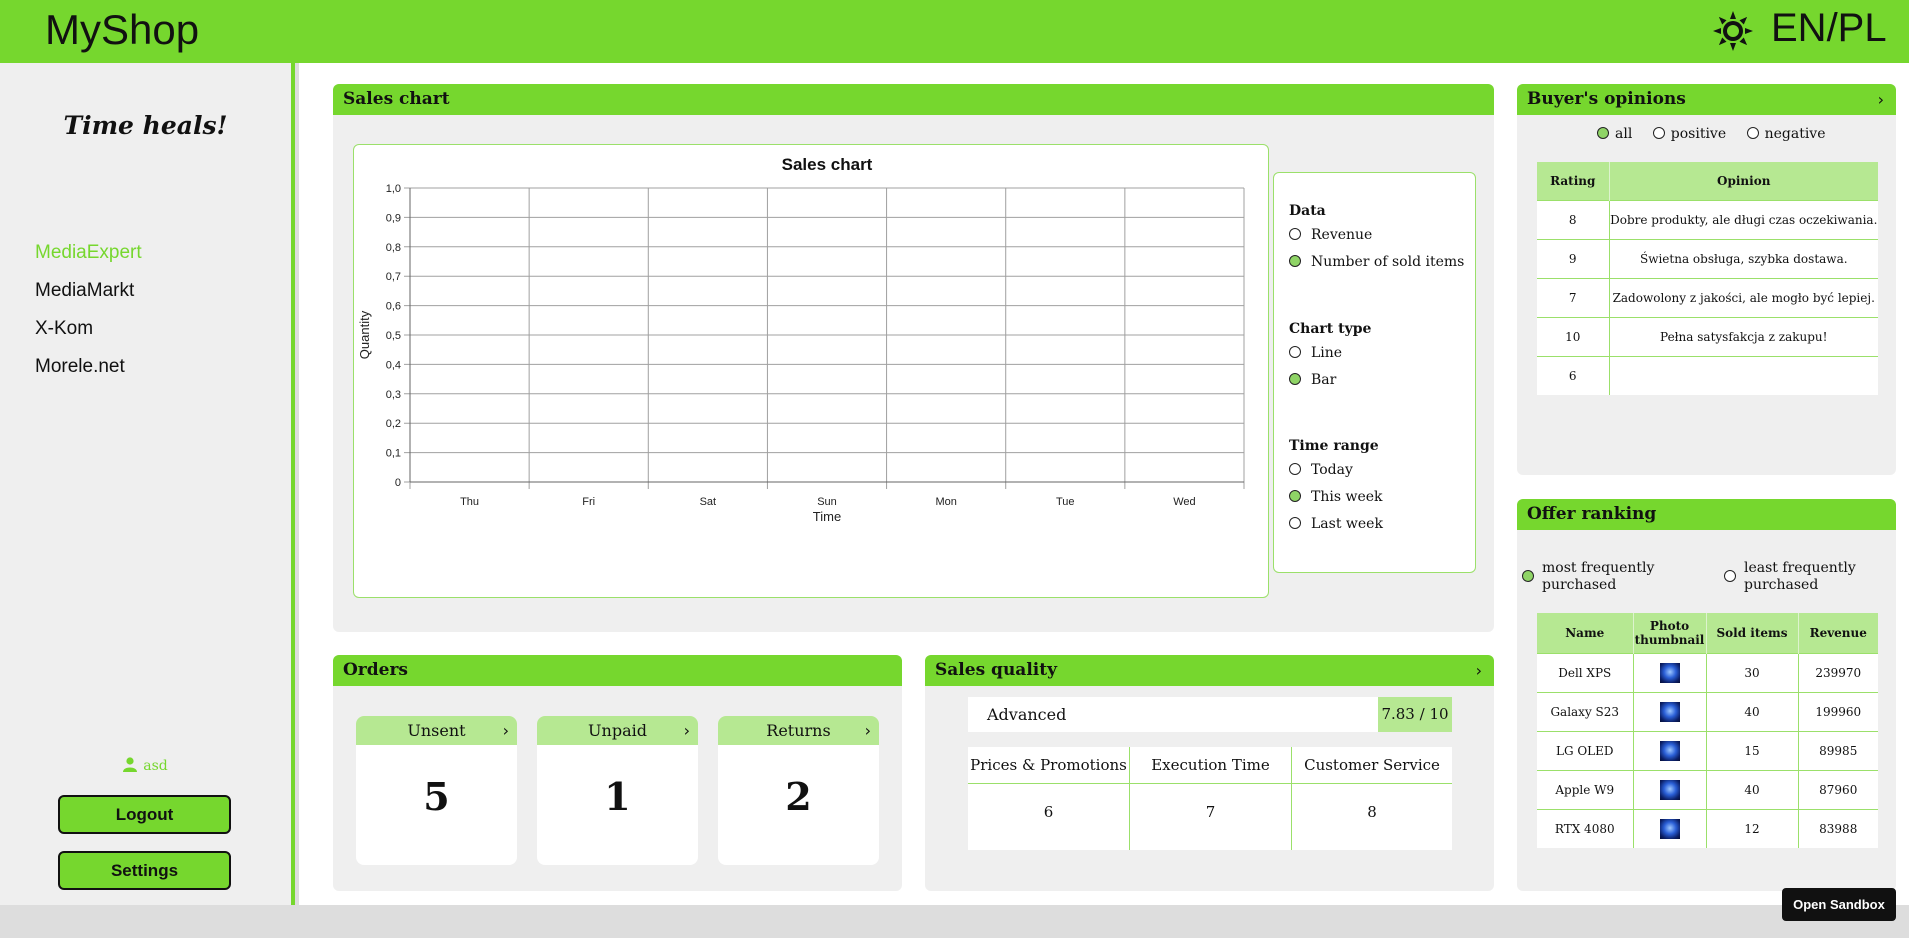 The width and height of the screenshot is (1909, 938). Describe the element at coordinates (1184, 502) in the screenshot. I see `x-tick-label: Wed` at that location.